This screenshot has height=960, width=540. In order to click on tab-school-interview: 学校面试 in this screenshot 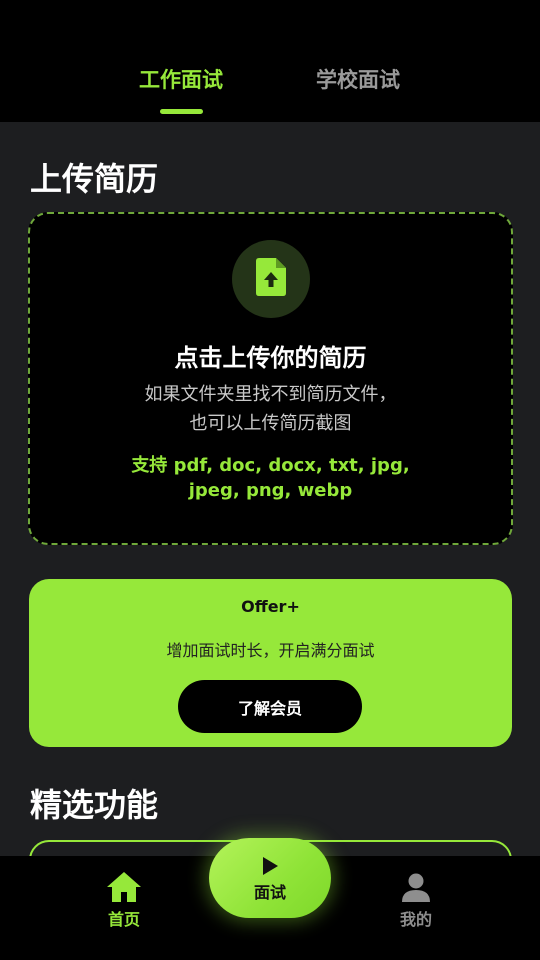, I will do `click(358, 79)`.